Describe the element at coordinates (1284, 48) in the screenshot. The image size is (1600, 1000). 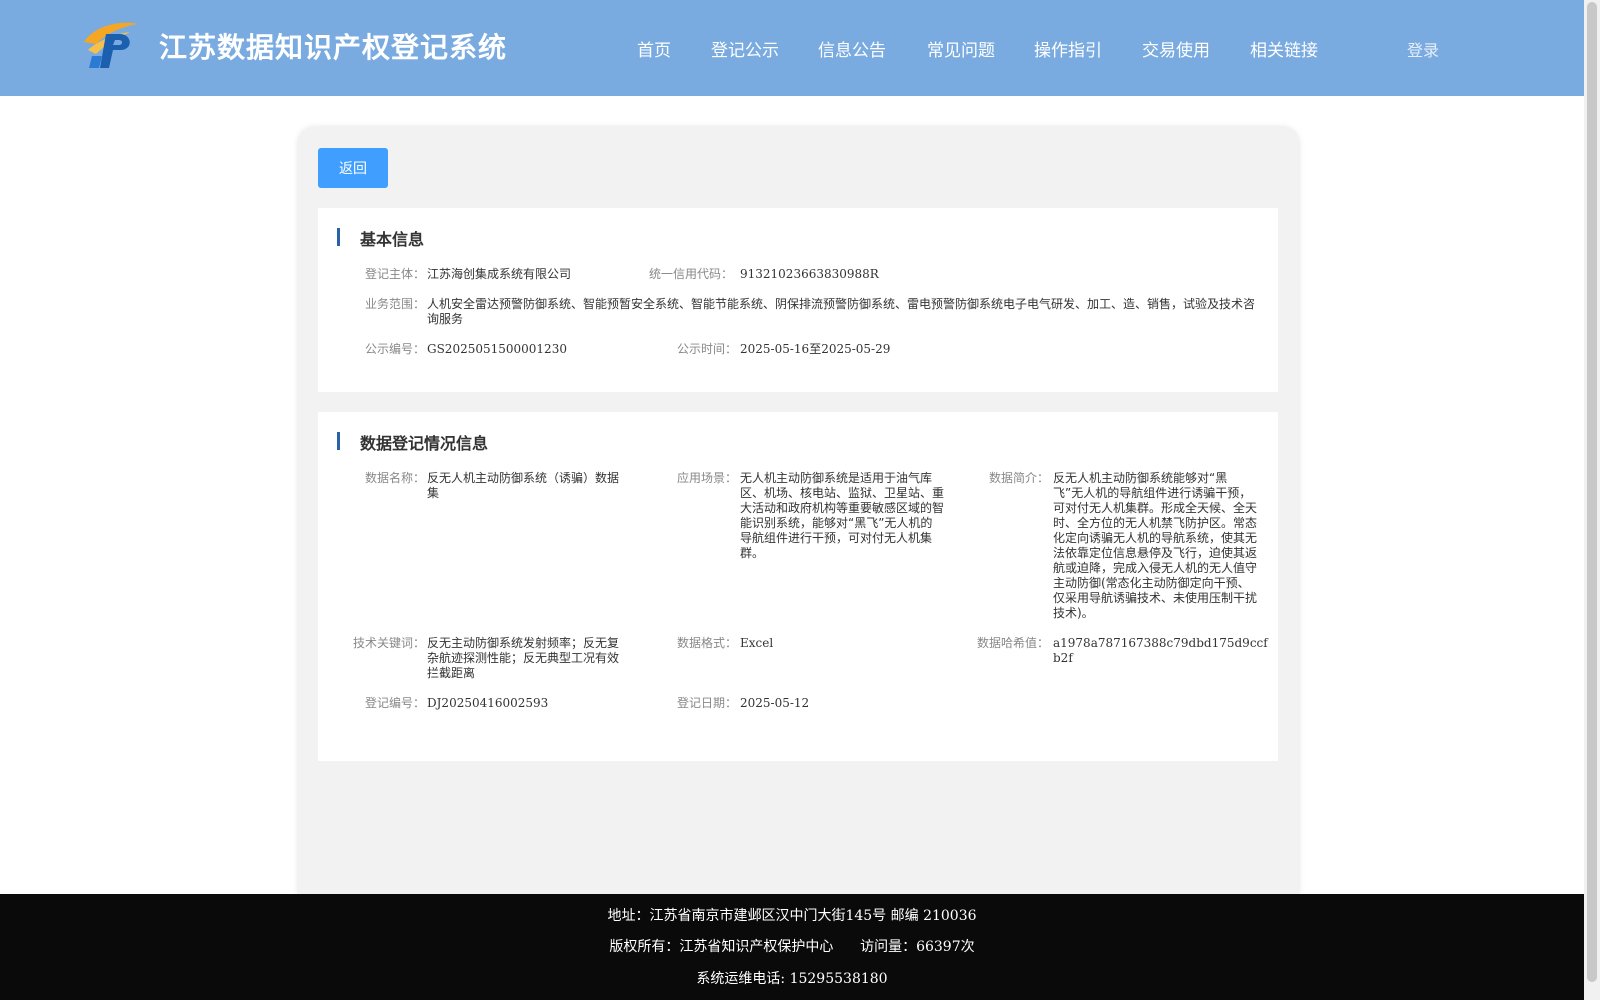
I see `nav-item-related-links: 相关链接` at that location.